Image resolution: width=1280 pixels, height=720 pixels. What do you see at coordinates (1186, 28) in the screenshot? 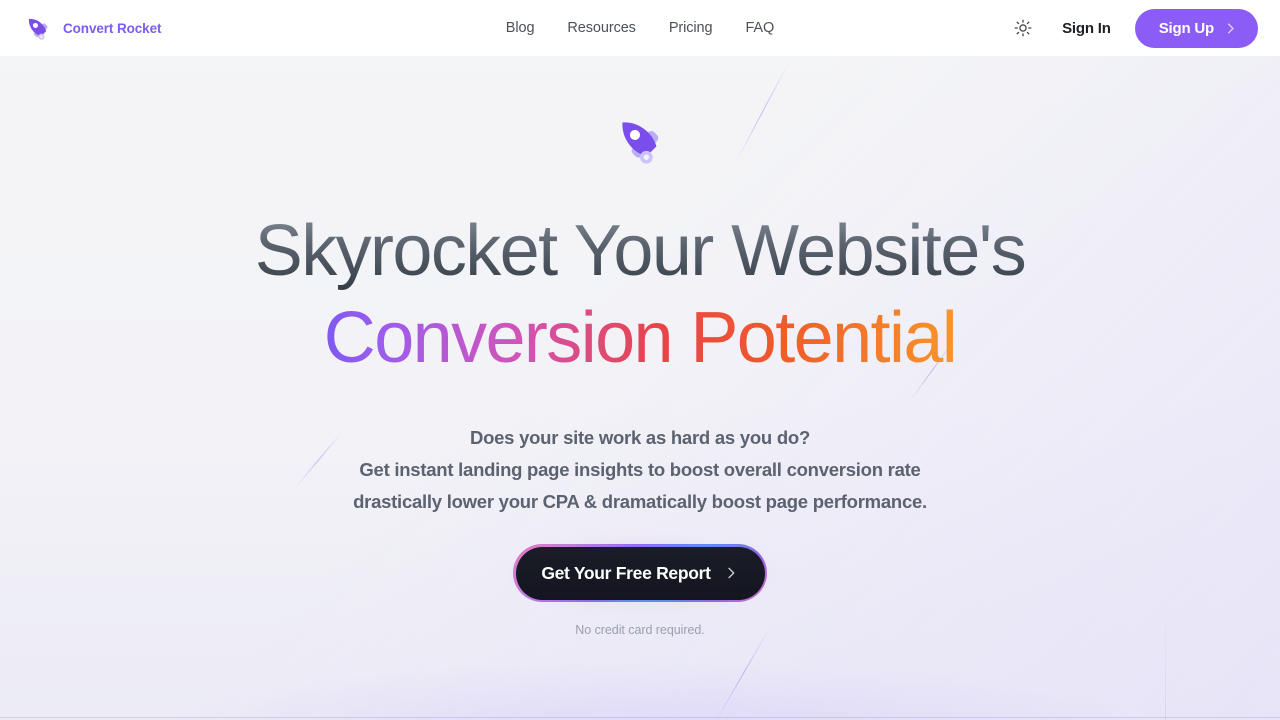
I see `sign-up-label: Sign Up` at bounding box center [1186, 28].